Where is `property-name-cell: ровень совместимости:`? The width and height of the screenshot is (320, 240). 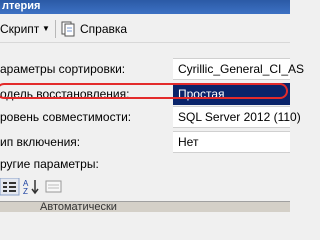
property-name-cell: ровень совместимости: is located at coordinates (86, 117).